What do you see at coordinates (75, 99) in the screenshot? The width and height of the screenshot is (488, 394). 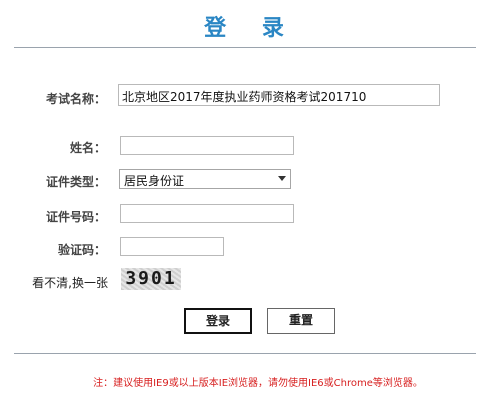 I see `exam-name-label: 考试名称：` at bounding box center [75, 99].